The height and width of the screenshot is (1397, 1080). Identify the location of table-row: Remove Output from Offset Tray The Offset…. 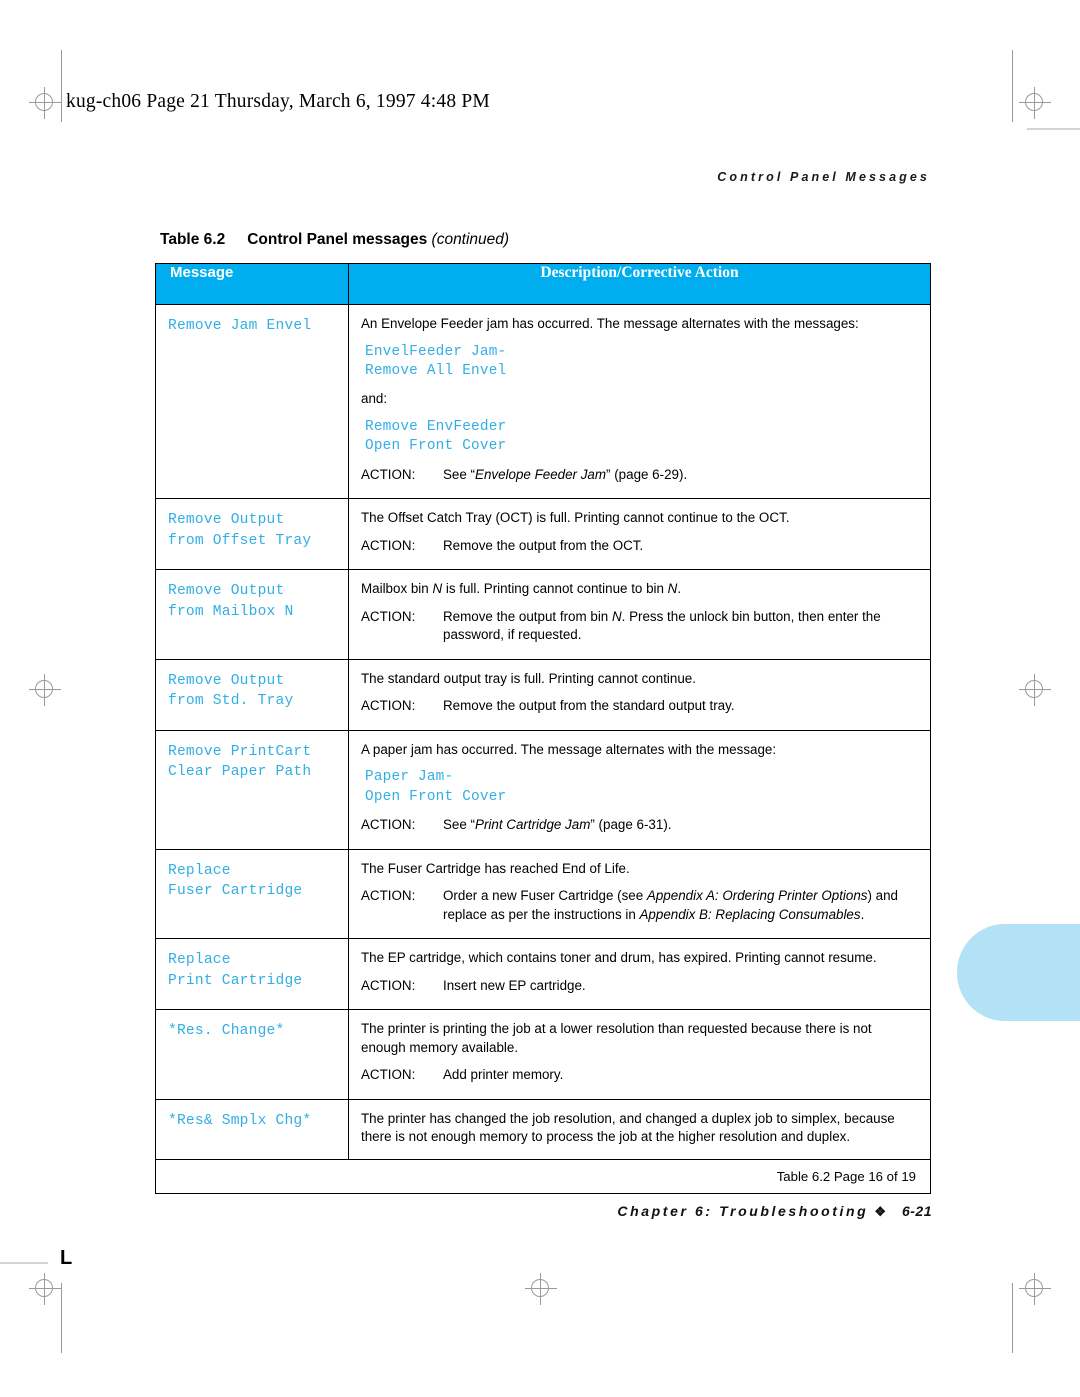
(543, 534).